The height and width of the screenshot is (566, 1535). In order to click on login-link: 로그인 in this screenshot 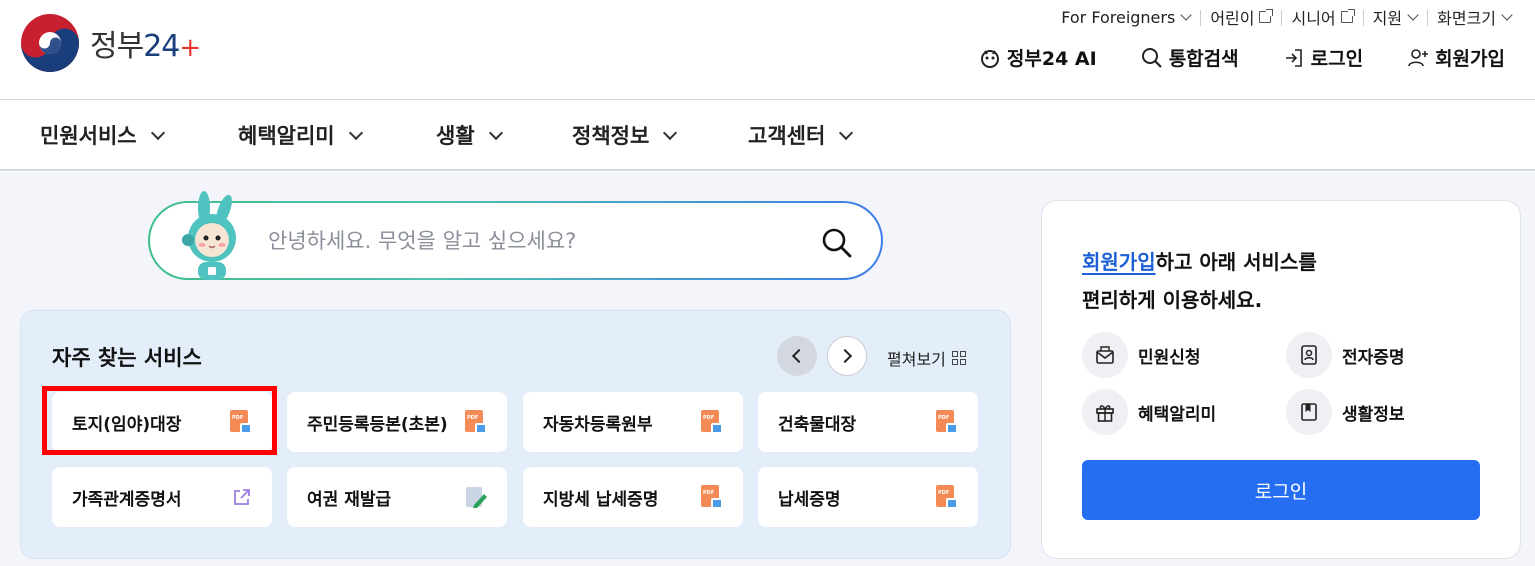, I will do `click(1323, 57)`.